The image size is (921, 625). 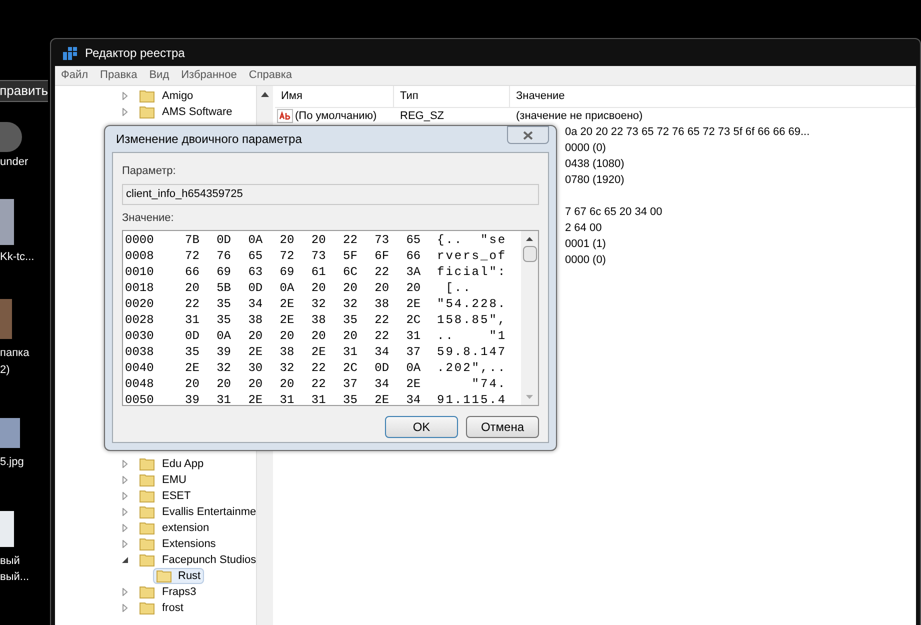 I want to click on tree-item: Rust, so click(x=178, y=576).